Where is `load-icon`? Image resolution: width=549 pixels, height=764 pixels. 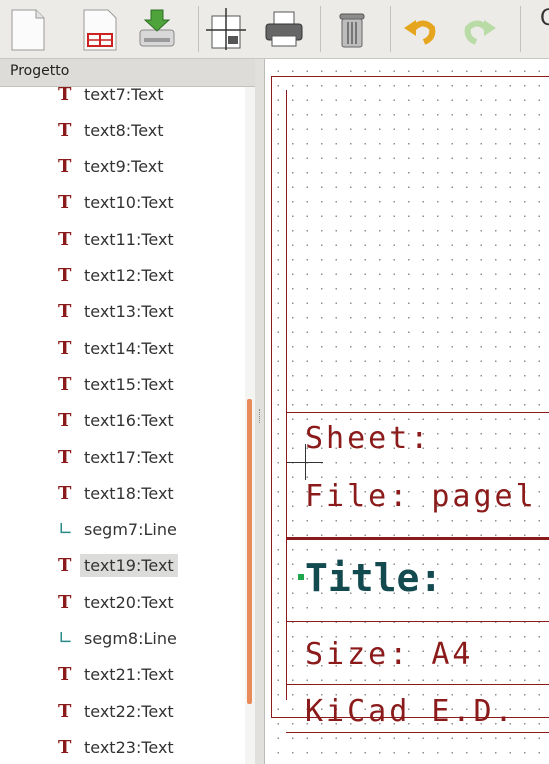 load-icon is located at coordinates (158, 29).